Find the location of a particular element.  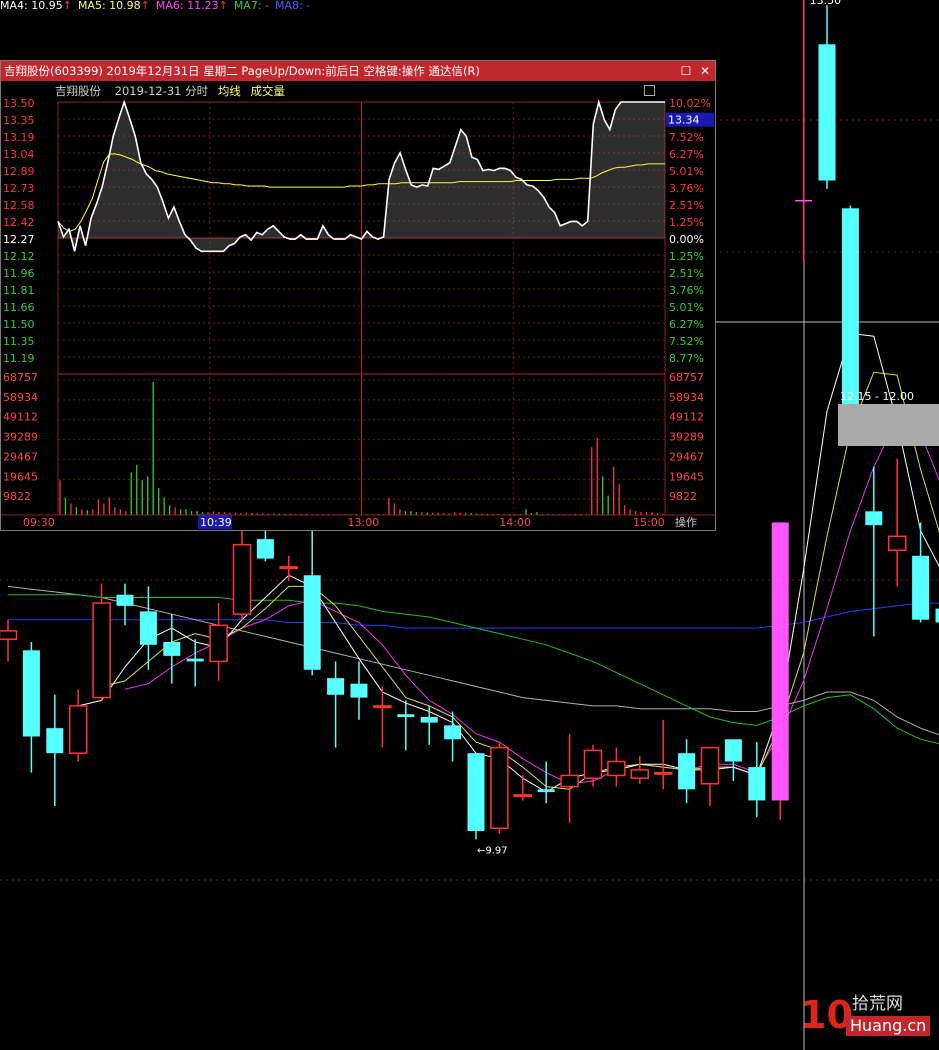

time-tick-label: 13:00 is located at coordinates (364, 522).